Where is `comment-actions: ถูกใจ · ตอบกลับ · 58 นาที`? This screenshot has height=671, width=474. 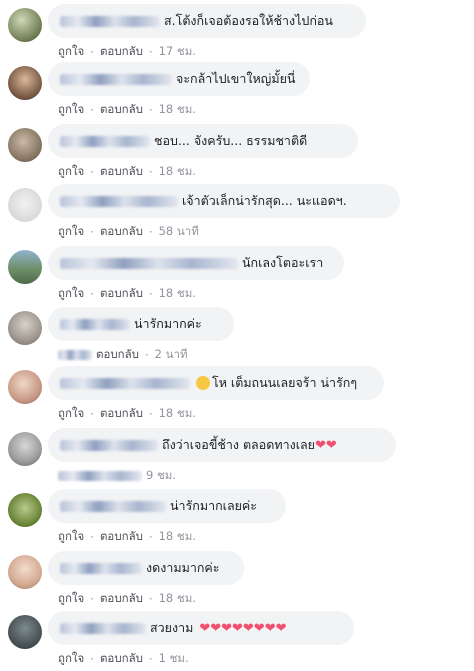 comment-actions: ถูกใจ · ตอบกลับ · 58 นาที is located at coordinates (128, 232).